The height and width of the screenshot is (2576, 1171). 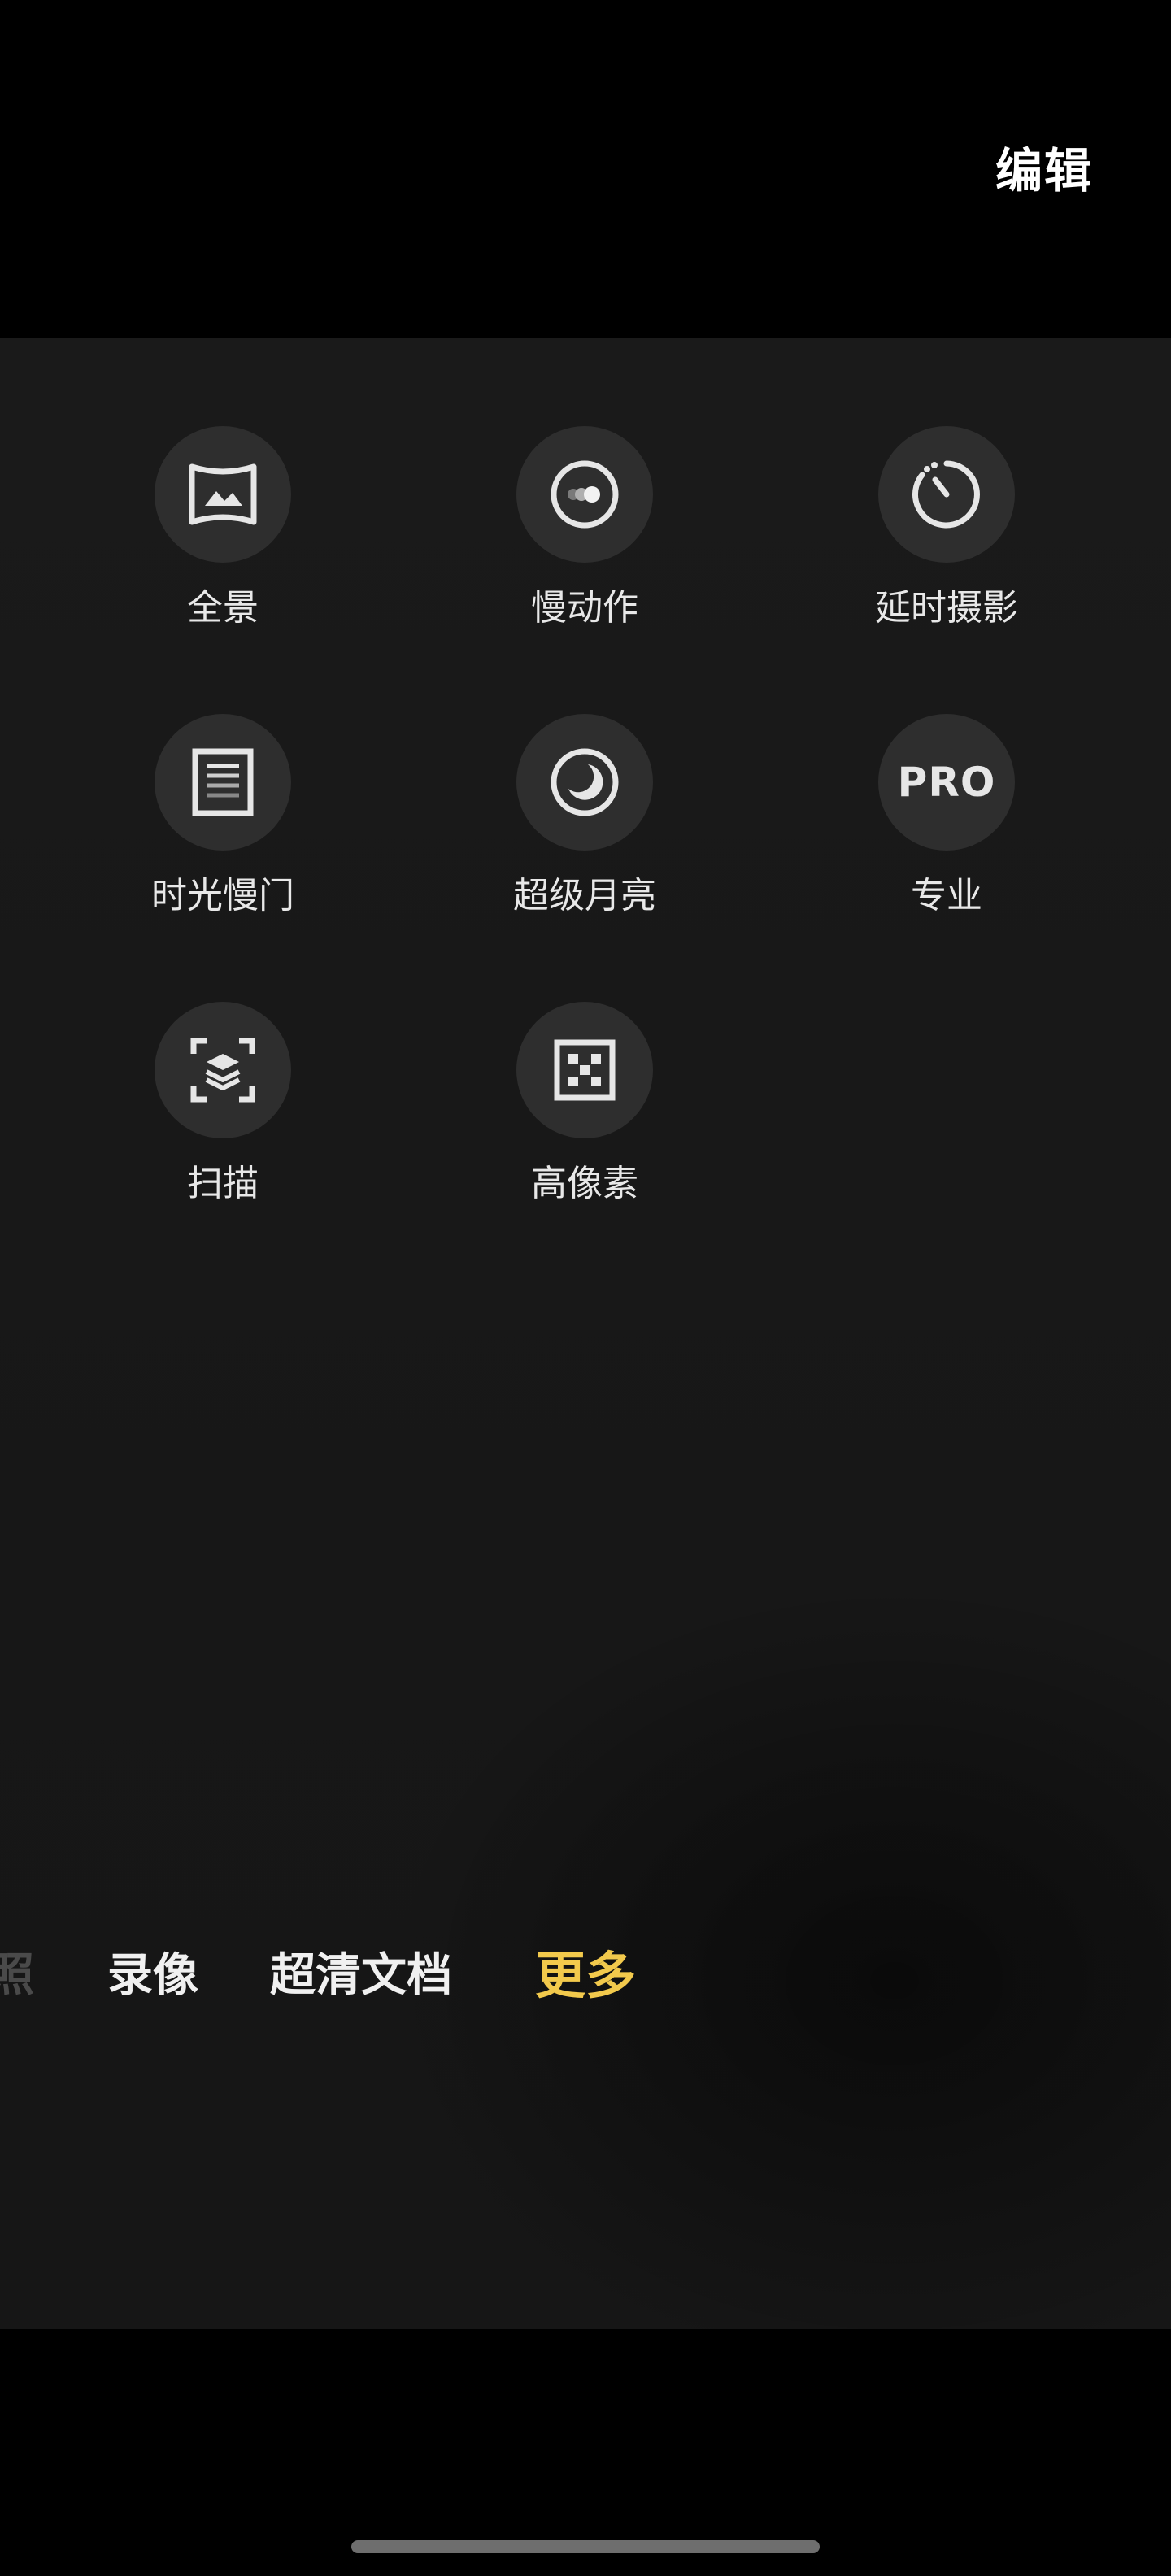 I want to click on mode-pro: PRO 专业, so click(x=946, y=836).